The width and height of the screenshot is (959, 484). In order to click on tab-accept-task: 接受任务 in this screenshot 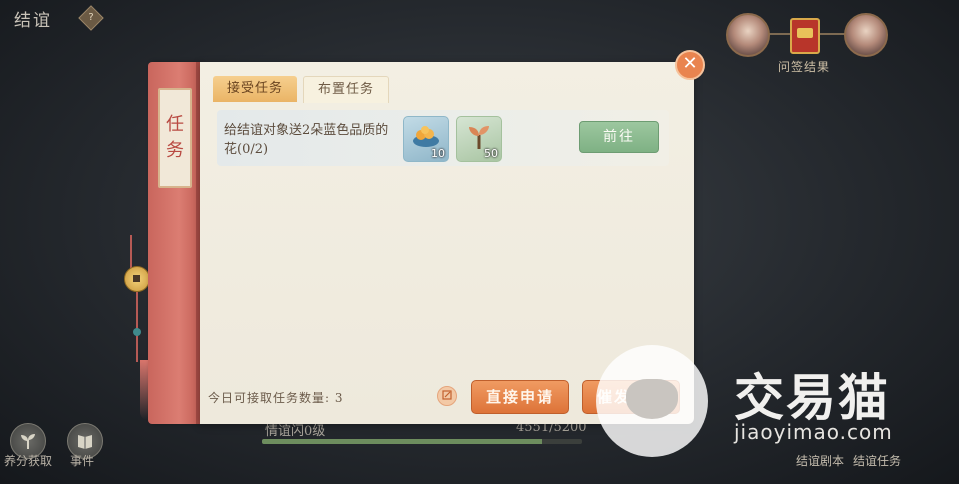, I will do `click(255, 89)`.